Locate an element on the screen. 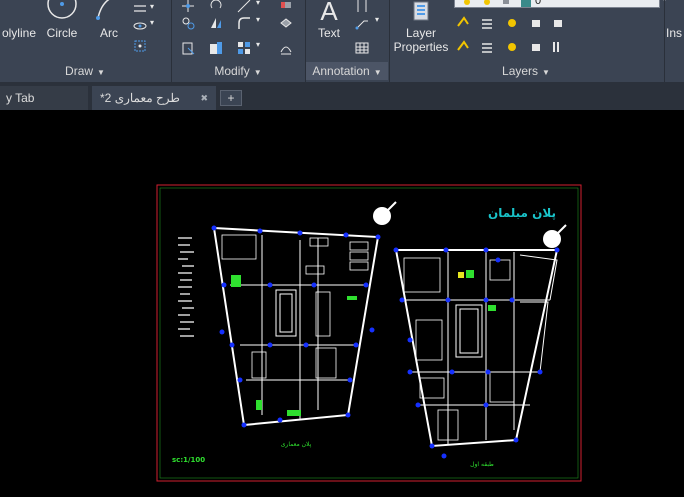 The height and width of the screenshot is (497, 684). offset-icon is located at coordinates (286, 48).